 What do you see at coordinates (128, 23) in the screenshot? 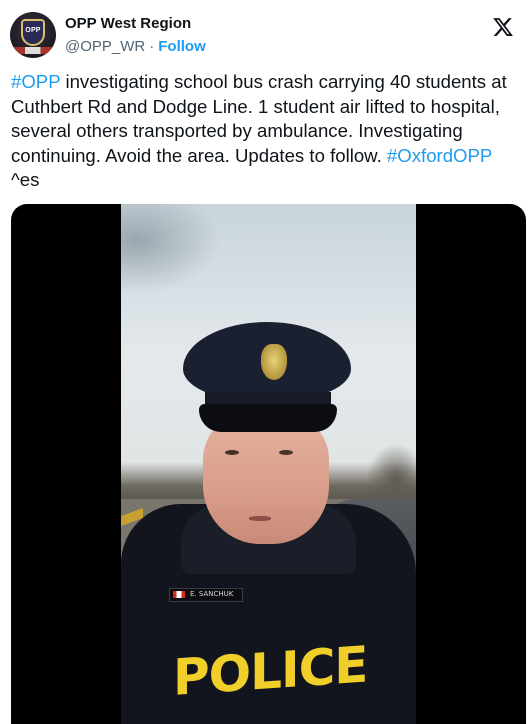
I see `author-display-name: OPP West Region` at bounding box center [128, 23].